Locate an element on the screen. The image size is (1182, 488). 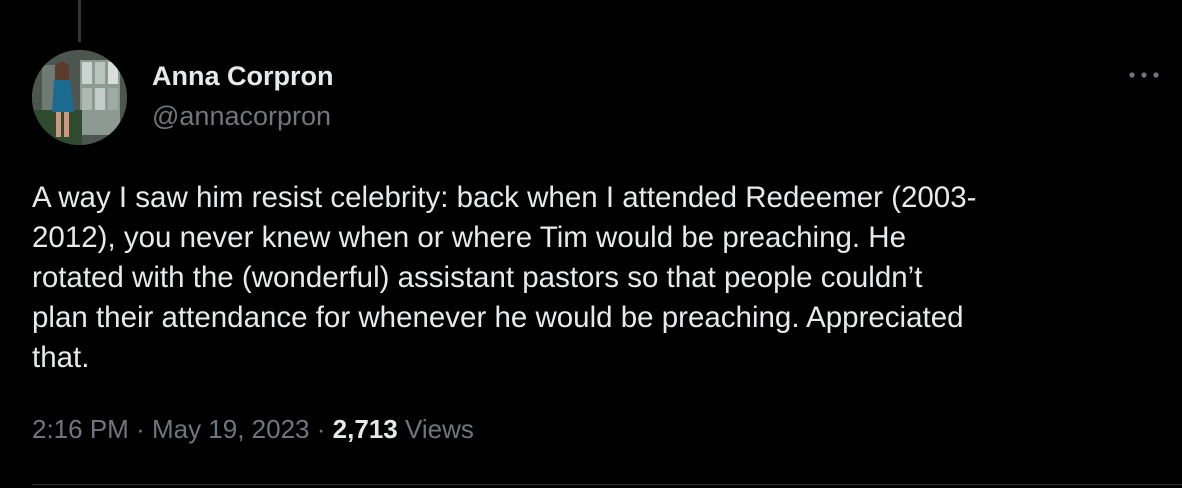
tweet-meta: 2:16 PM · May 19, 2023 · 2,713 Views is located at coordinates (253, 429).